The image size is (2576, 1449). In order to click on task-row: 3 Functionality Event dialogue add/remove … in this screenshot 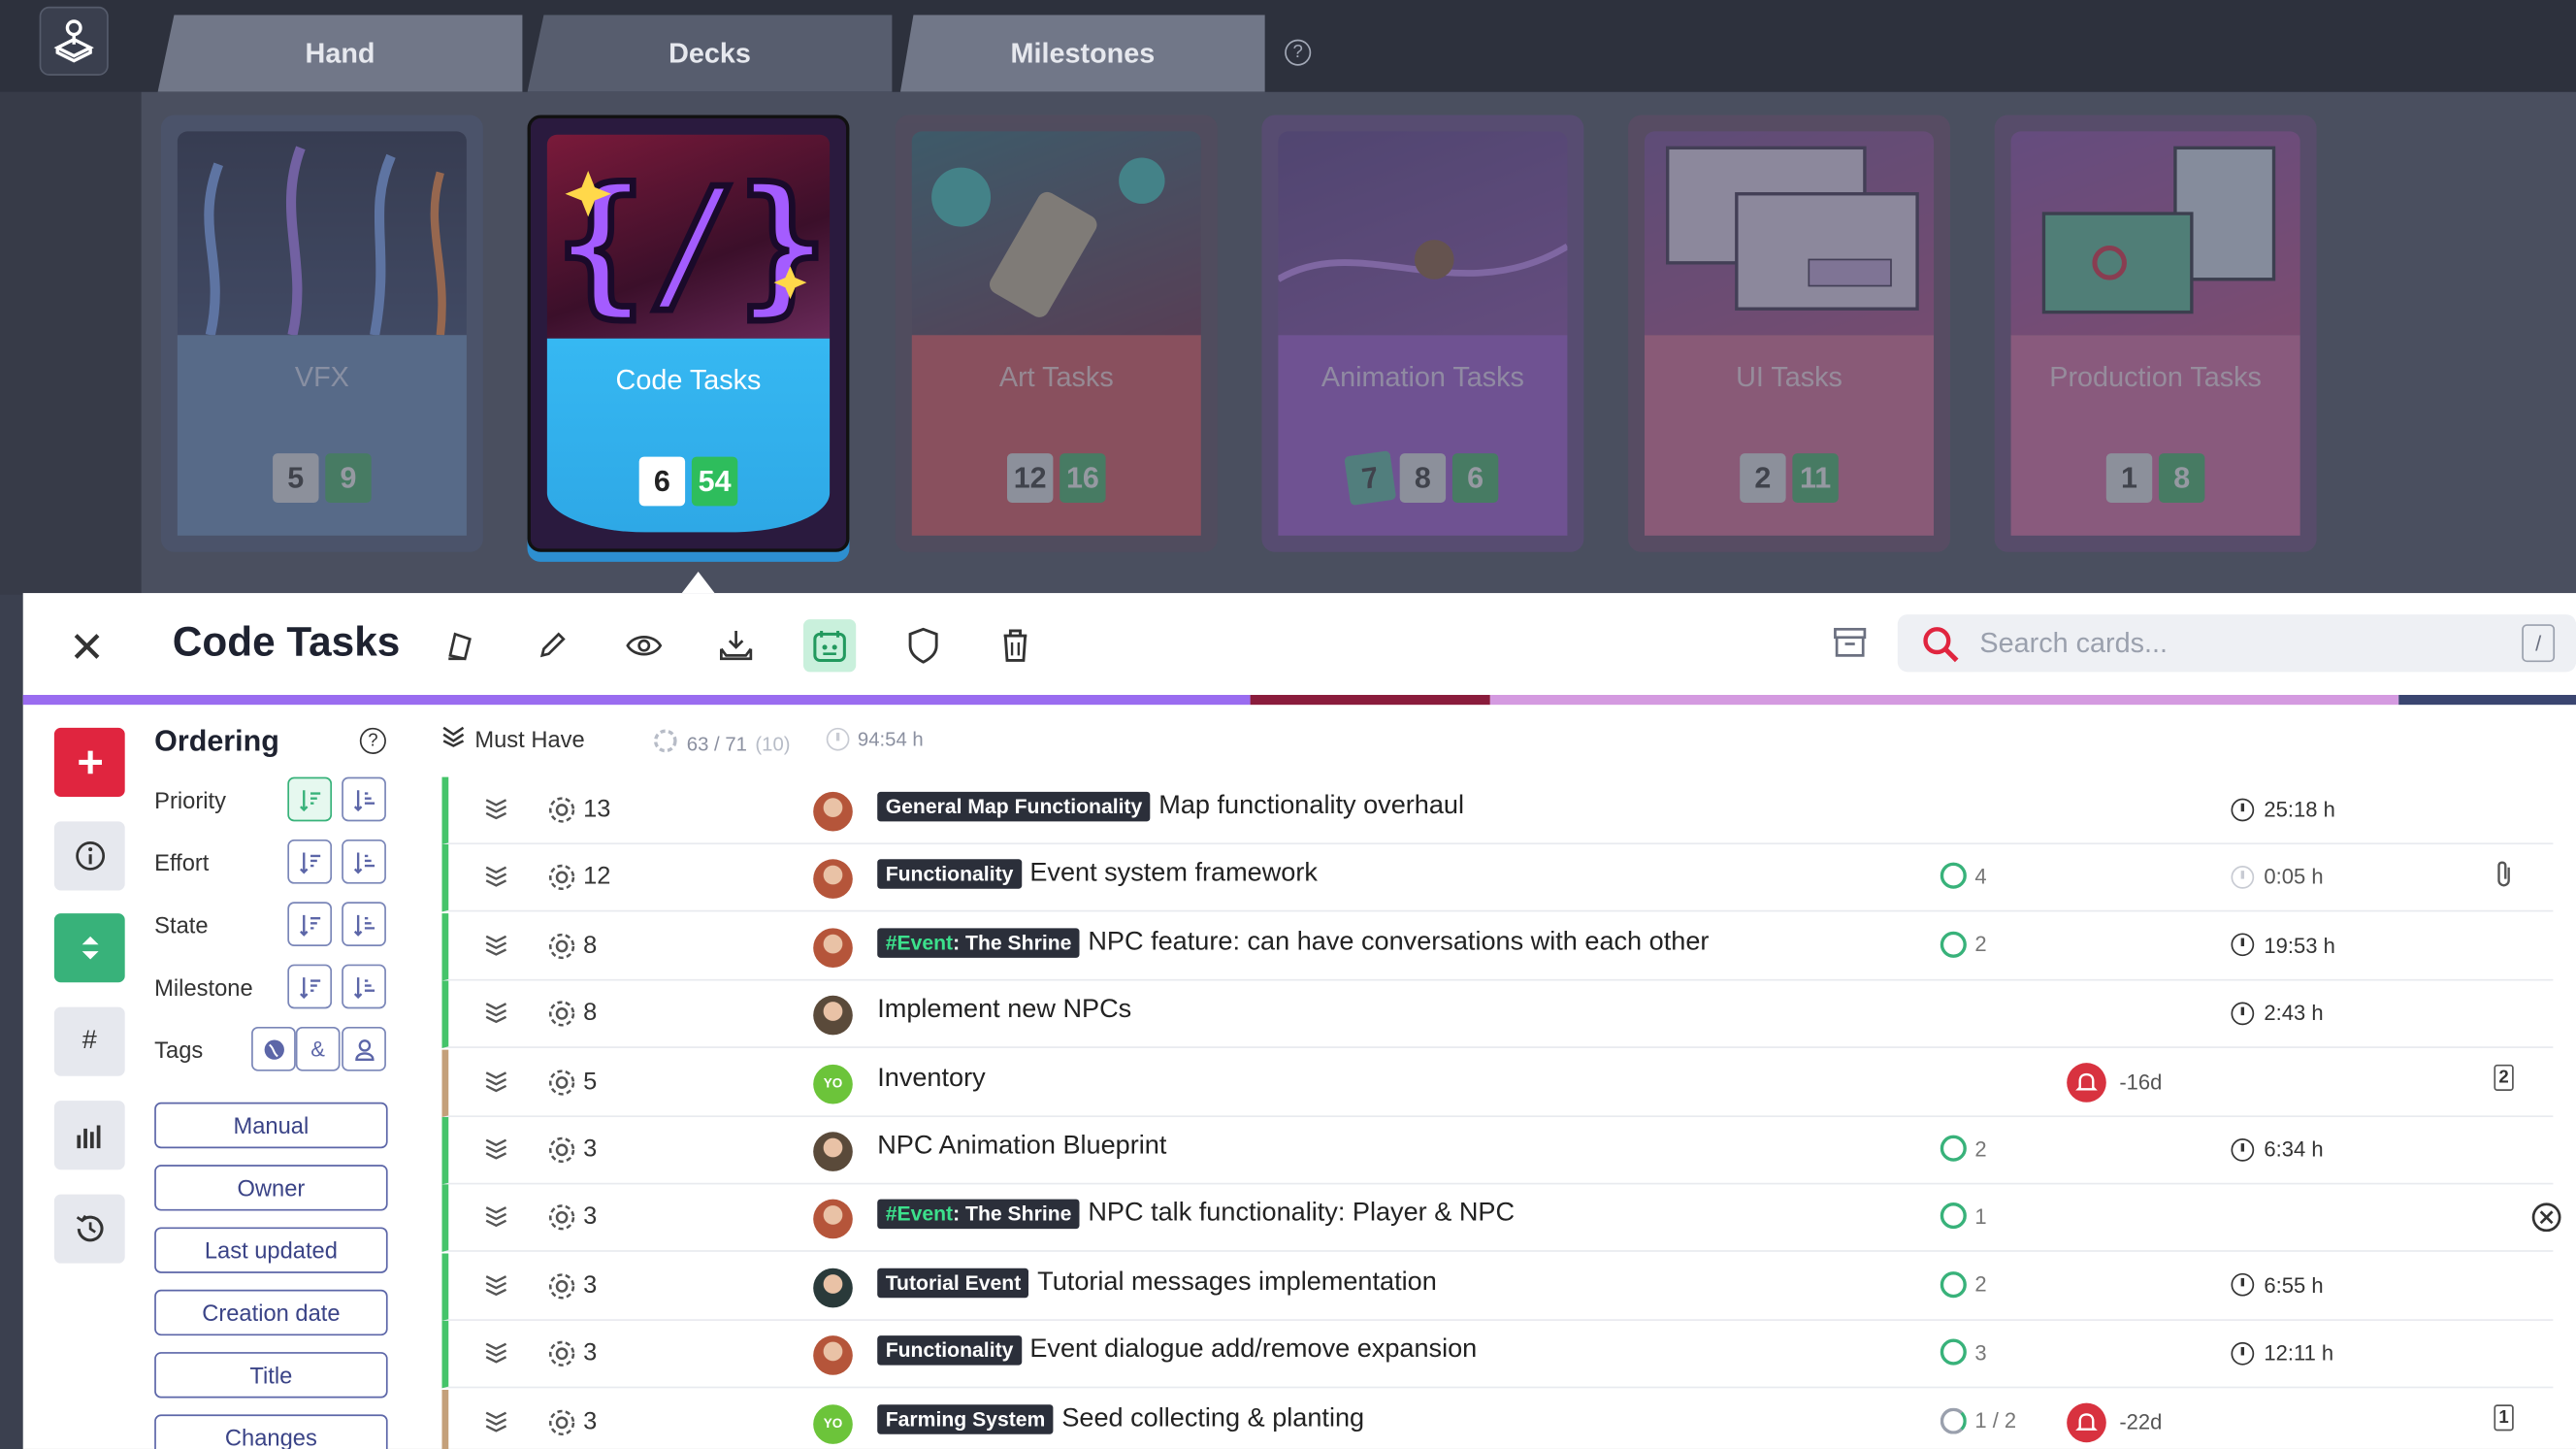, I will do `click(1497, 1355)`.